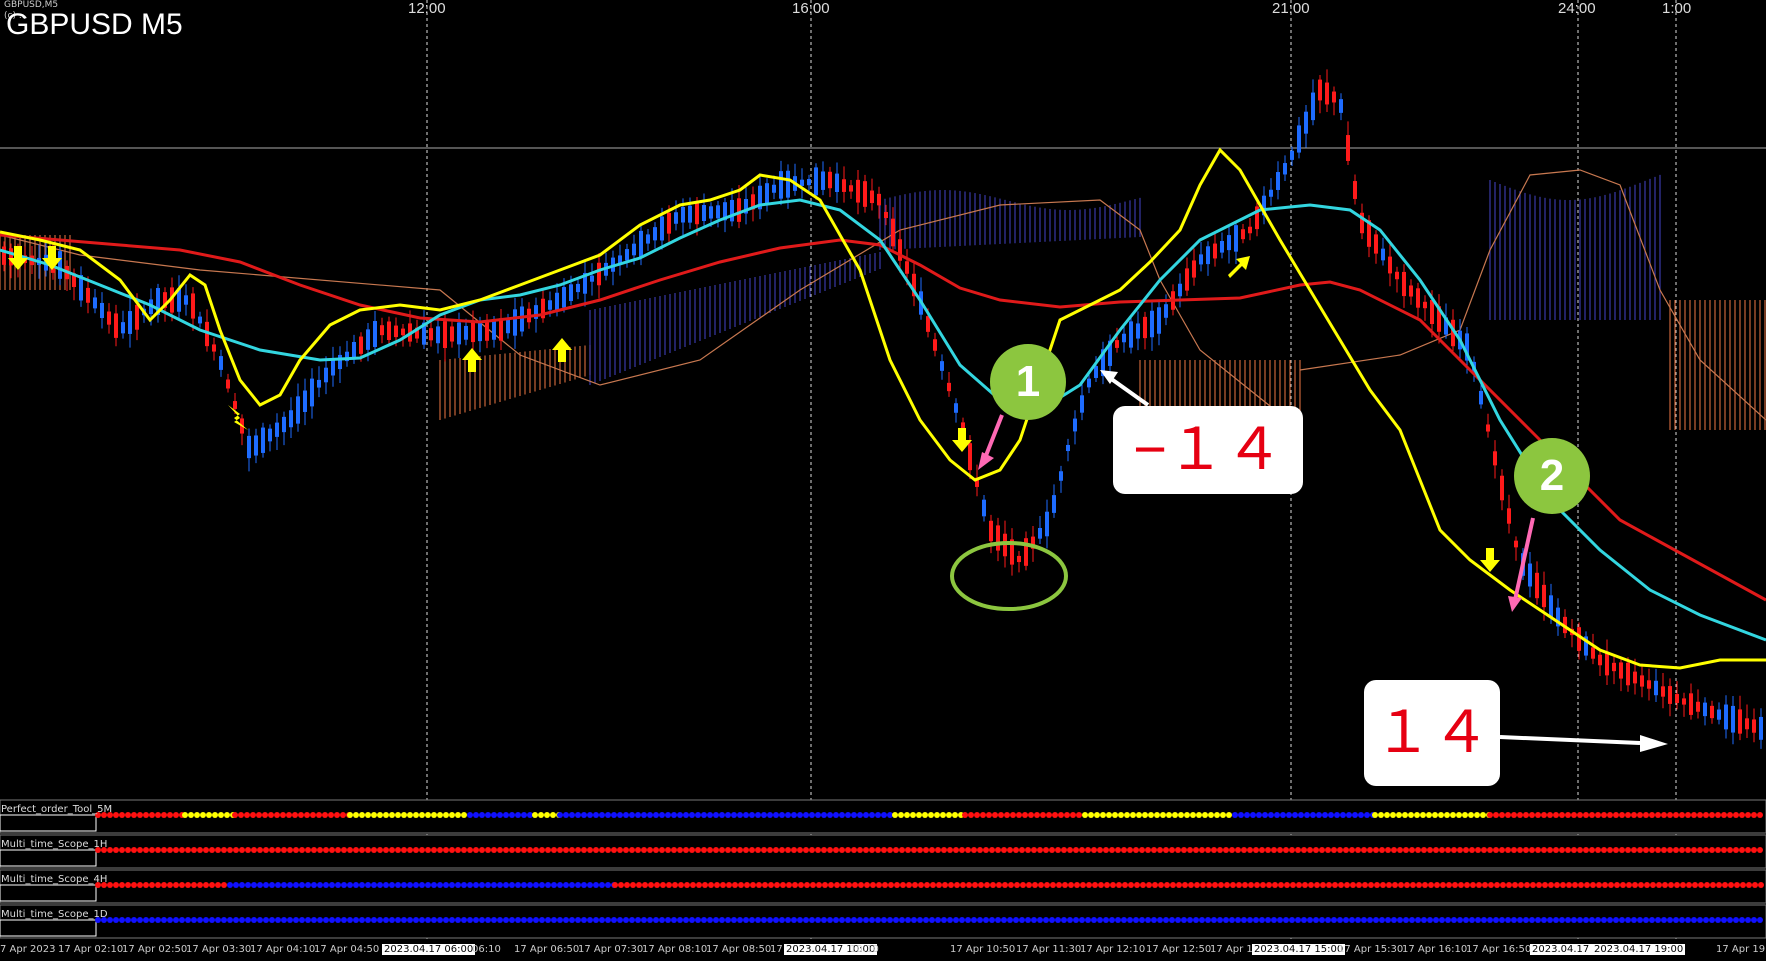  I want to click on time-axis-label: 17 Apr 04:50, so click(347, 949).